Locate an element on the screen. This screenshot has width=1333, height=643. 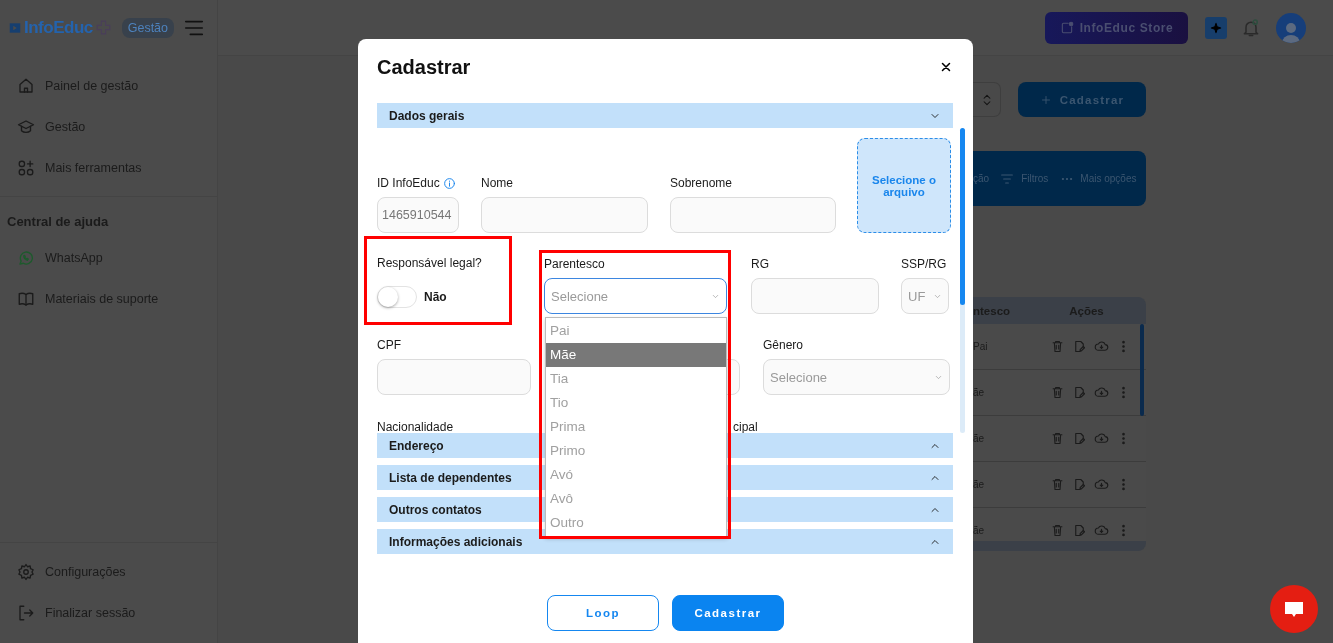
select-field: UF is located at coordinates (925, 296).